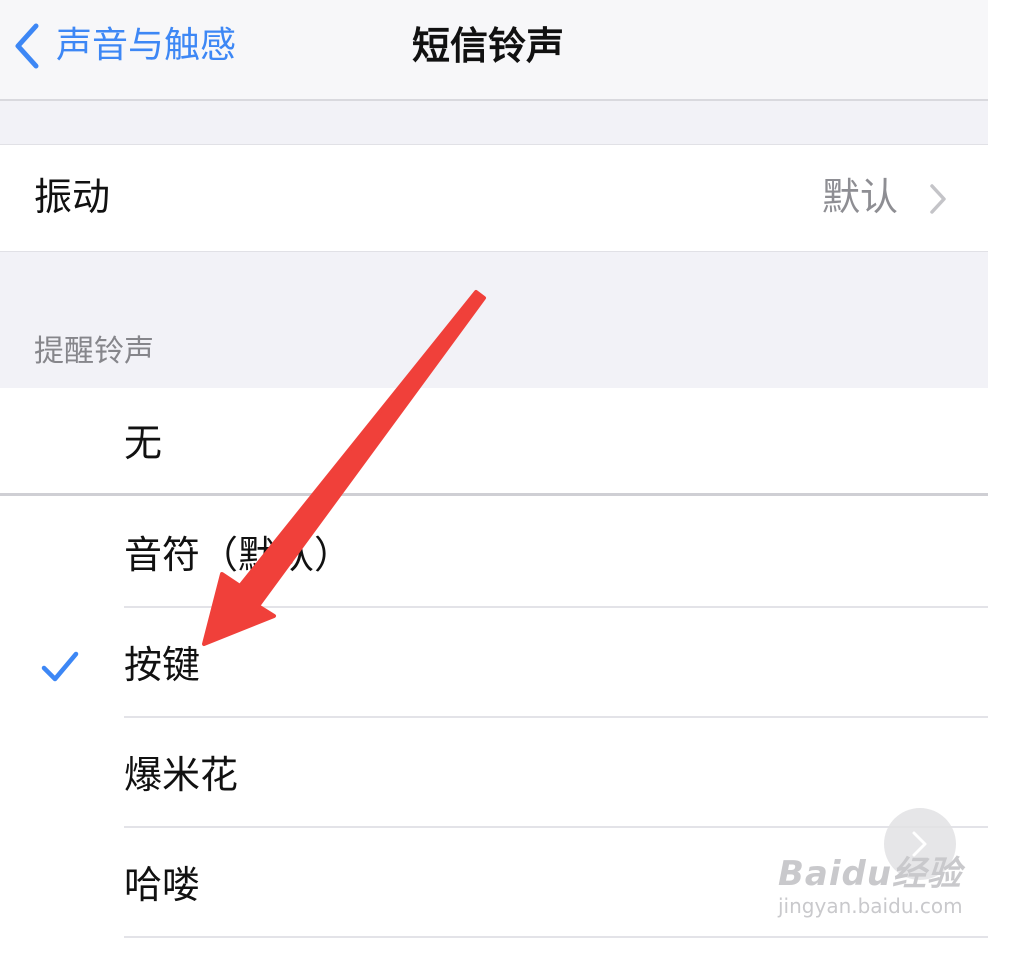  What do you see at coordinates (494, 664) in the screenshot?
I see `tone-row-keys: 按键` at bounding box center [494, 664].